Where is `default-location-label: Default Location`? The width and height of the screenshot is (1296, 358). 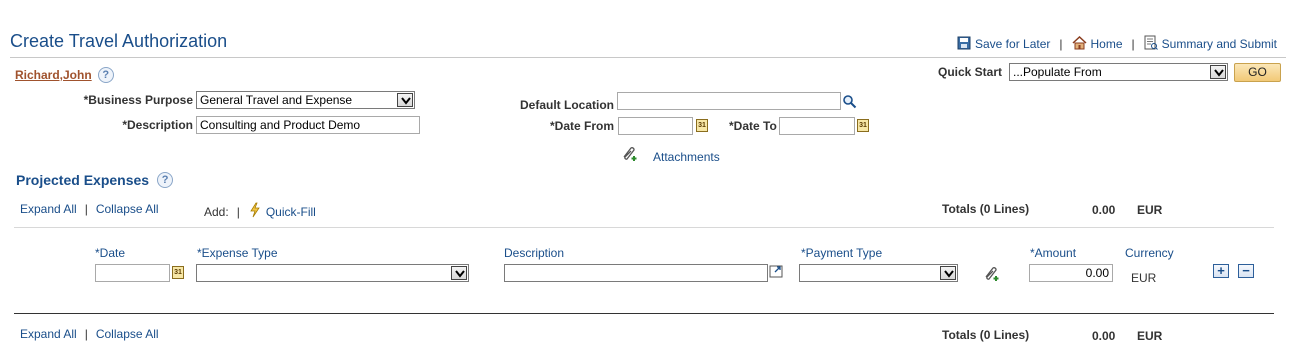
default-location-label: Default Location is located at coordinates (567, 105).